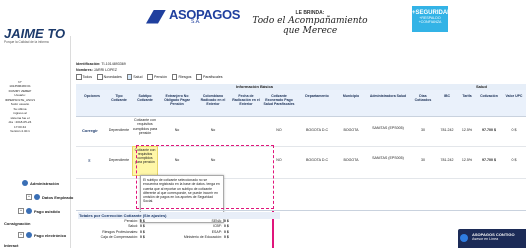  What do you see at coordinates (89, 160) in the screenshot?
I see `menu-icon-button: Ξ` at bounding box center [89, 160].